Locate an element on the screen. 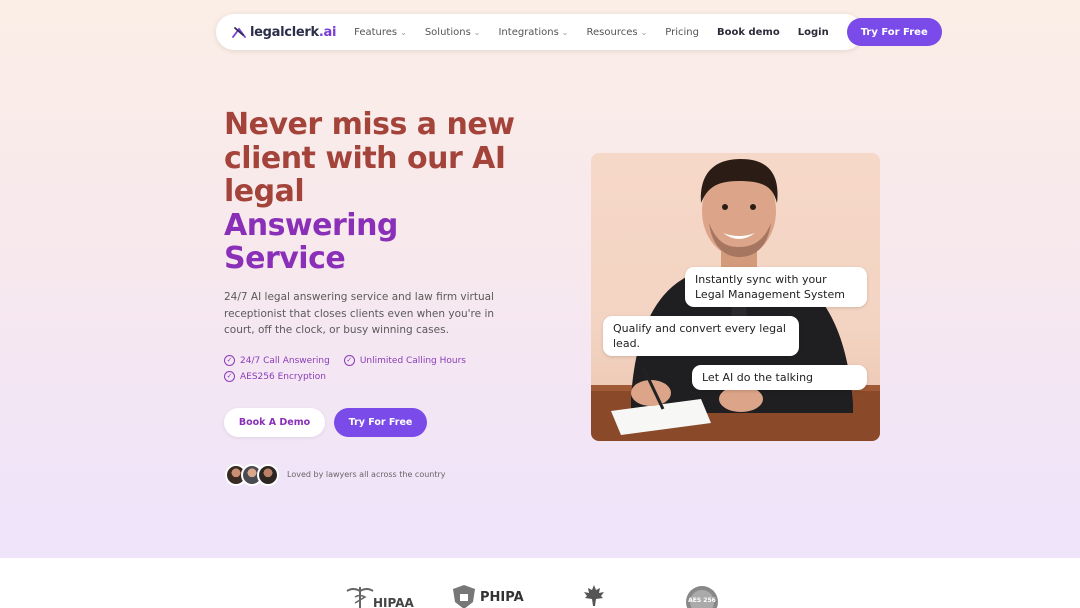 The height and width of the screenshot is (608, 1080). feature-item: ✓ Unlimited Calling Hours is located at coordinates (404, 360).